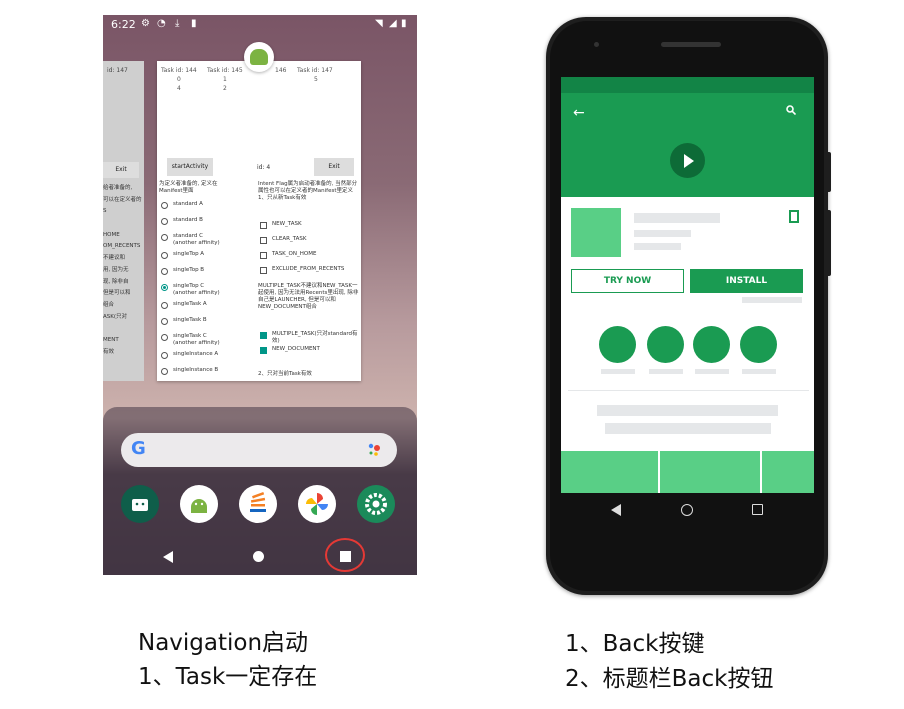  I want to click on stackoverflow-app-icon, so click(258, 504).